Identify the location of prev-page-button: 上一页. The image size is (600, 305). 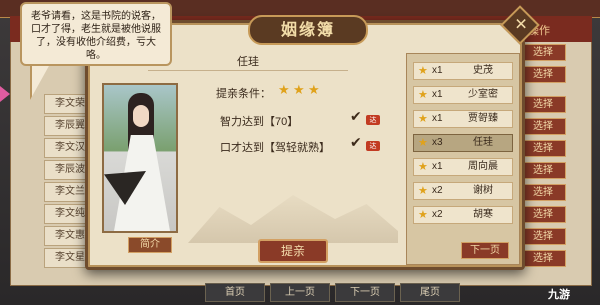
(300, 292).